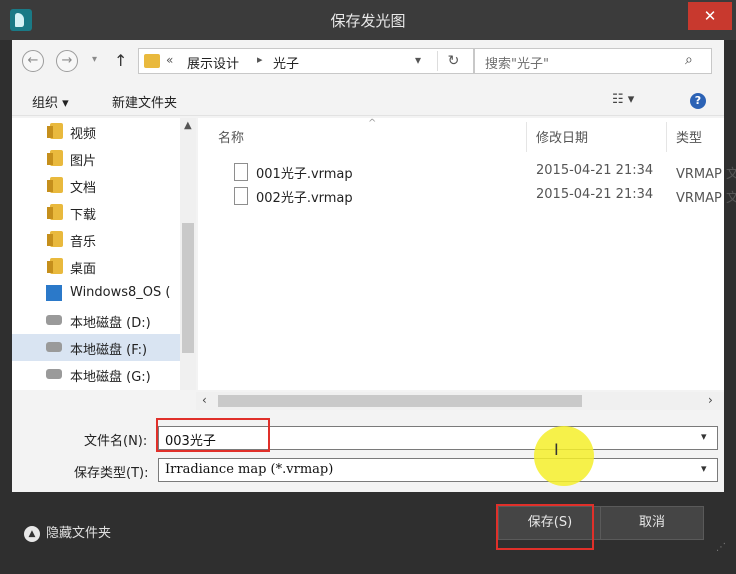 Image resolution: width=736 pixels, height=574 pixels. I want to click on scroll-left-icon: ‹, so click(204, 400).